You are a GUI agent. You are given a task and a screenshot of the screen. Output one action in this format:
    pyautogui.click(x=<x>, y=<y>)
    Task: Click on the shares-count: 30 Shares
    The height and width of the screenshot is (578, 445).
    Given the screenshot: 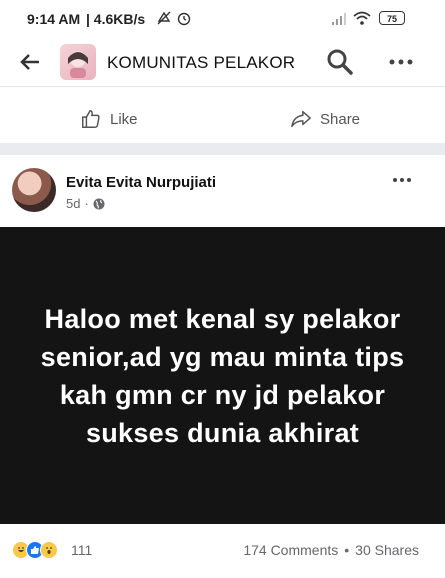 What is the action you would take?
    pyautogui.click(x=387, y=550)
    